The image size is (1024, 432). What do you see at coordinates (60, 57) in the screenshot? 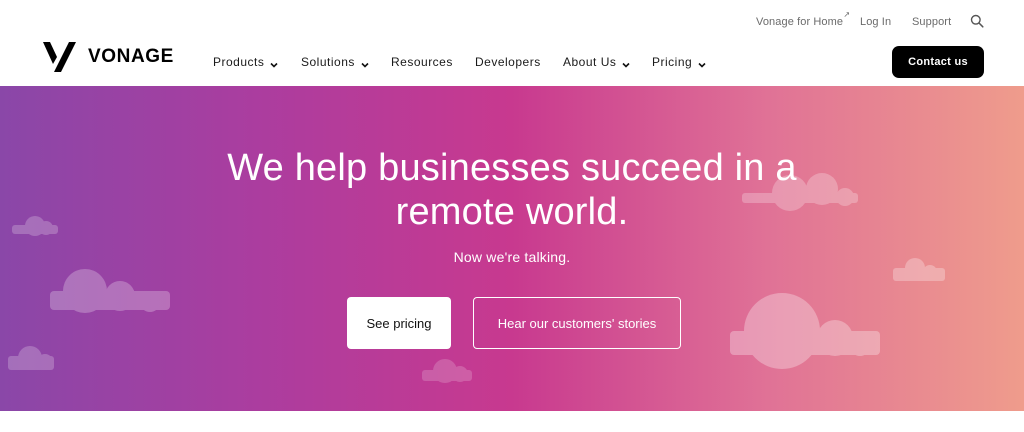
I see `vonage-v-logo-icon` at bounding box center [60, 57].